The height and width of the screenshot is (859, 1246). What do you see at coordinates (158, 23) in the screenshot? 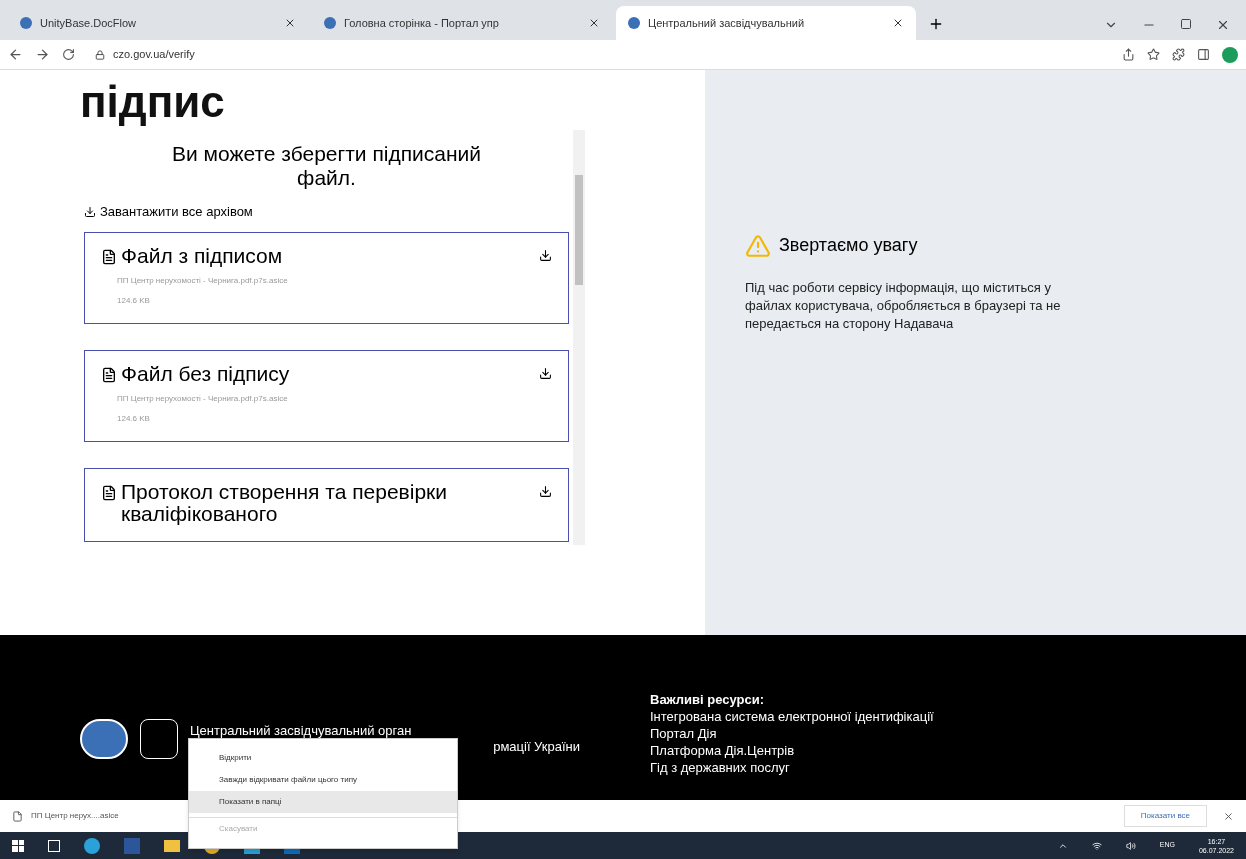
I see `browser-tab: UnityBase.DocFlow` at bounding box center [158, 23].